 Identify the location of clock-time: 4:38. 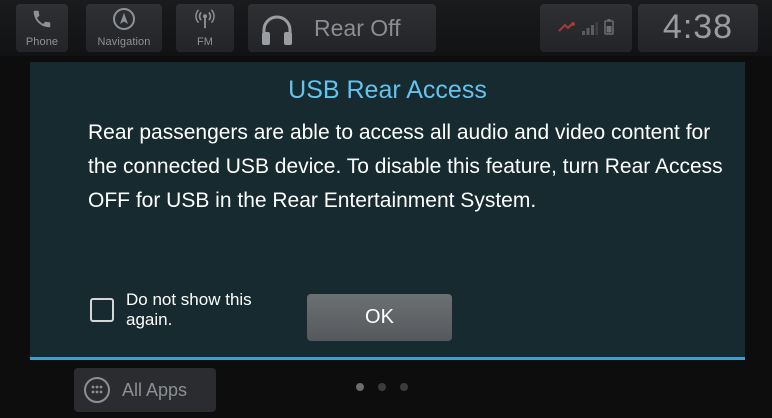
(698, 27).